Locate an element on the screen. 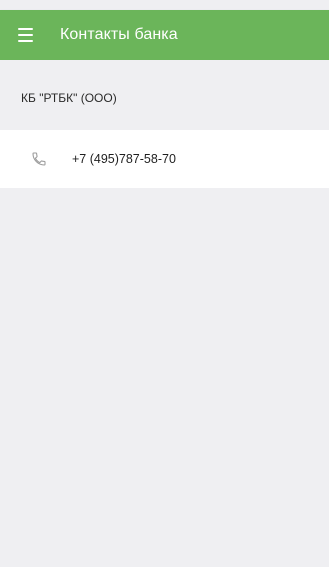 The height and width of the screenshot is (567, 329). app-bar: Контакты банка is located at coordinates (164, 35).